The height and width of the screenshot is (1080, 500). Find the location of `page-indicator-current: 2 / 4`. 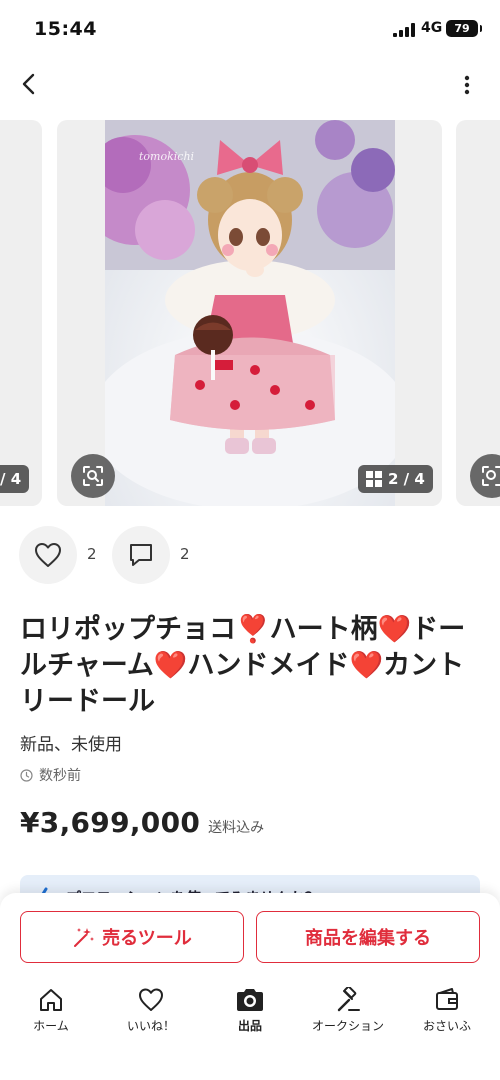

page-indicator-current: 2 / 4 is located at coordinates (395, 479).